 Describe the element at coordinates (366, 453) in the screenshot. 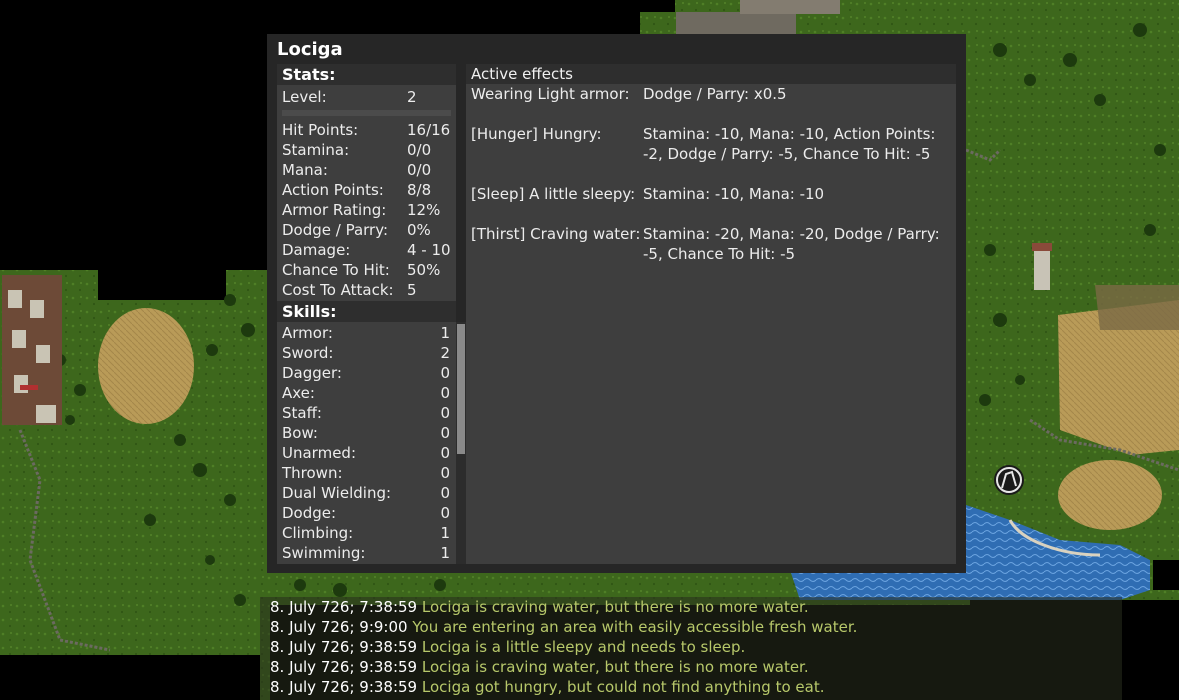

I see `skill-row: Unarmed: 0` at that location.